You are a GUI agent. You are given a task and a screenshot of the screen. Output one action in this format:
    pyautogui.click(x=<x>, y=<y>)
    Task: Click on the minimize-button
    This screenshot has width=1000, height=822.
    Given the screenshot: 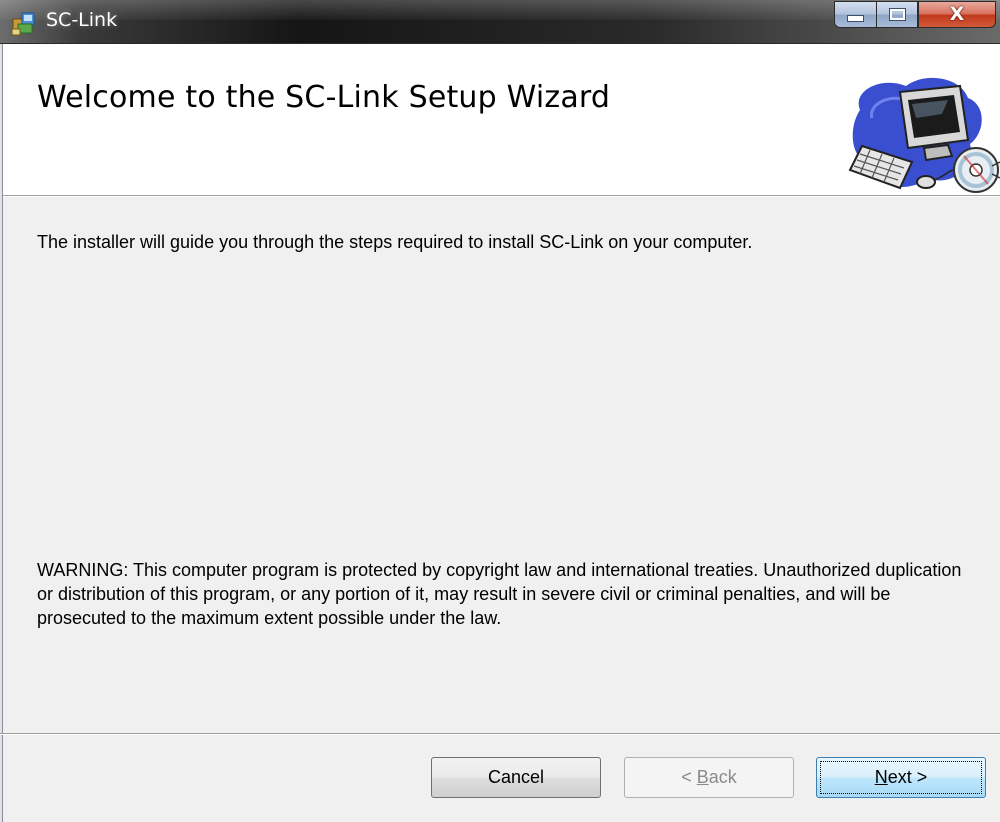 What is the action you would take?
    pyautogui.click(x=855, y=14)
    